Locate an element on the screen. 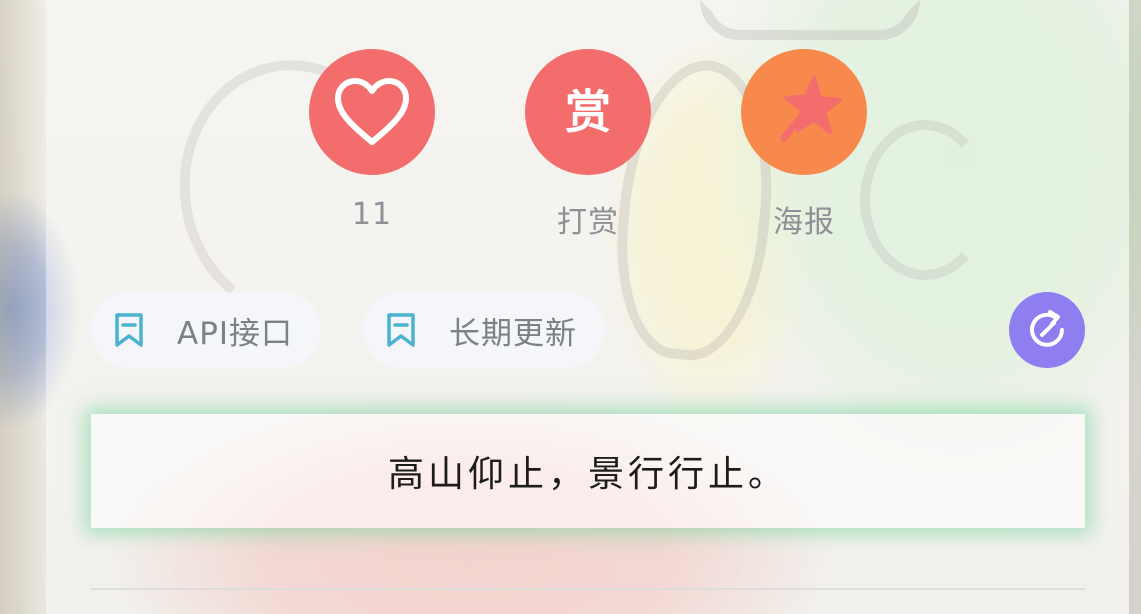 The height and width of the screenshot is (614, 1141). reward-action: 赏 打赏 is located at coordinates (588, 145).